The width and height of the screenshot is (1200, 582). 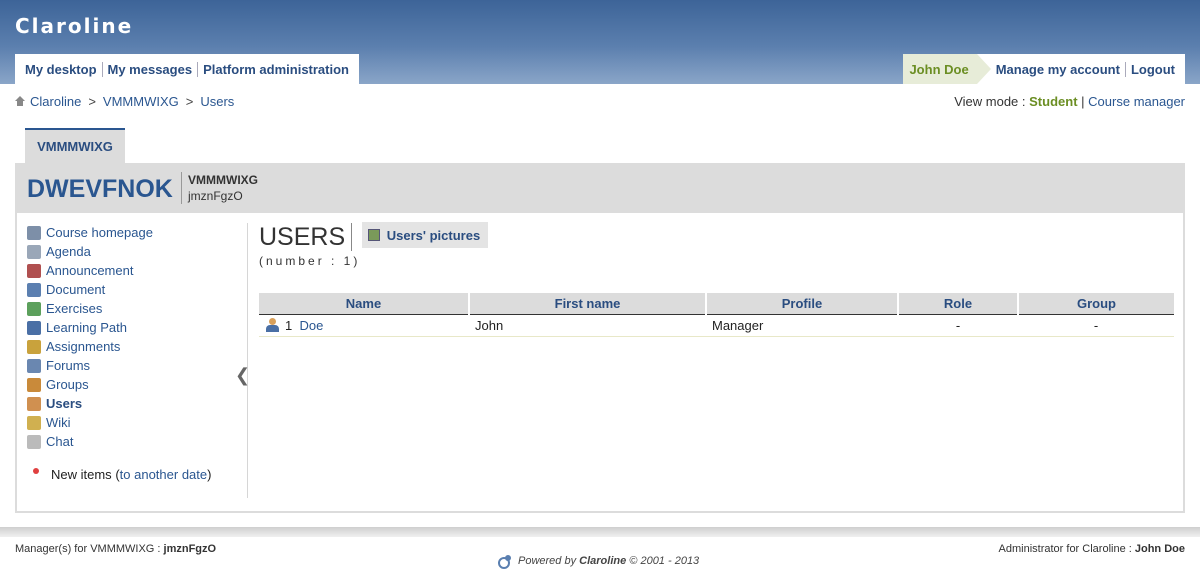 I want to click on new-items: New items (to another date), so click(x=137, y=474).